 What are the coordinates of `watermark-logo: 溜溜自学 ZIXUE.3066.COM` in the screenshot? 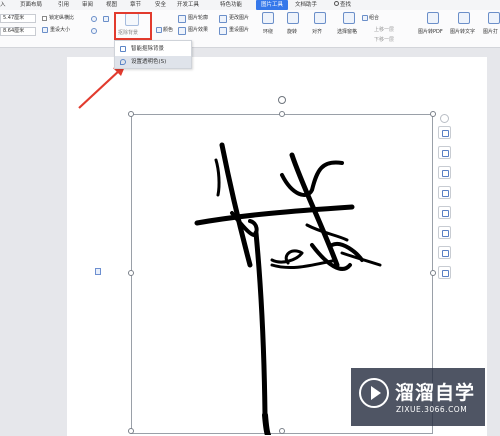 It's located at (418, 397).